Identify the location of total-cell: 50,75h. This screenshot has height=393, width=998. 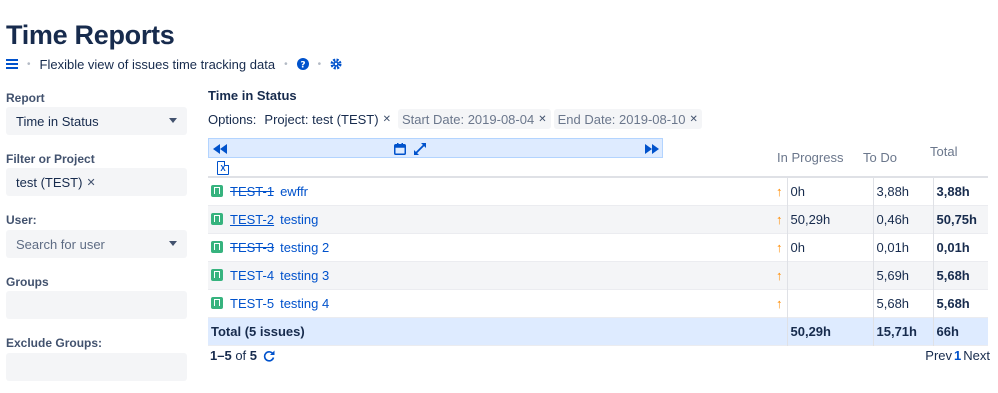
(960, 219).